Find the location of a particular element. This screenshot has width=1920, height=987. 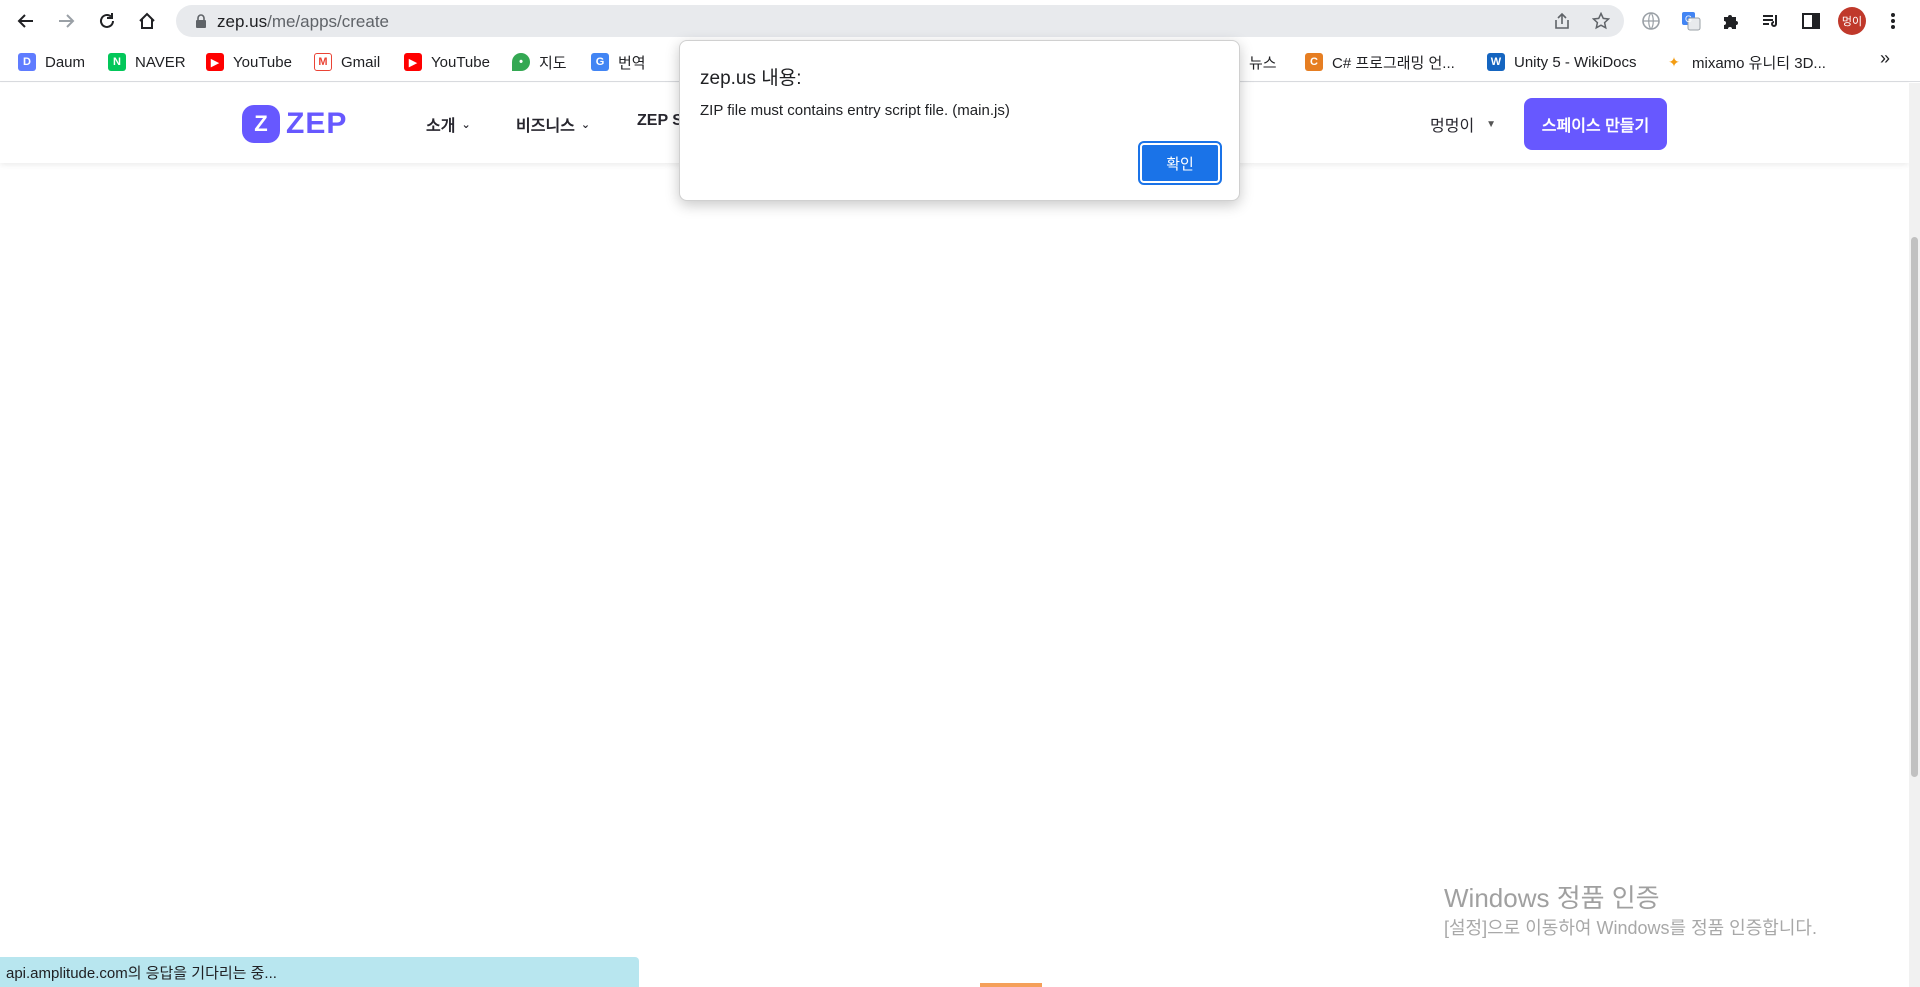

bookmark-label: 뉴스 is located at coordinates (1263, 63).